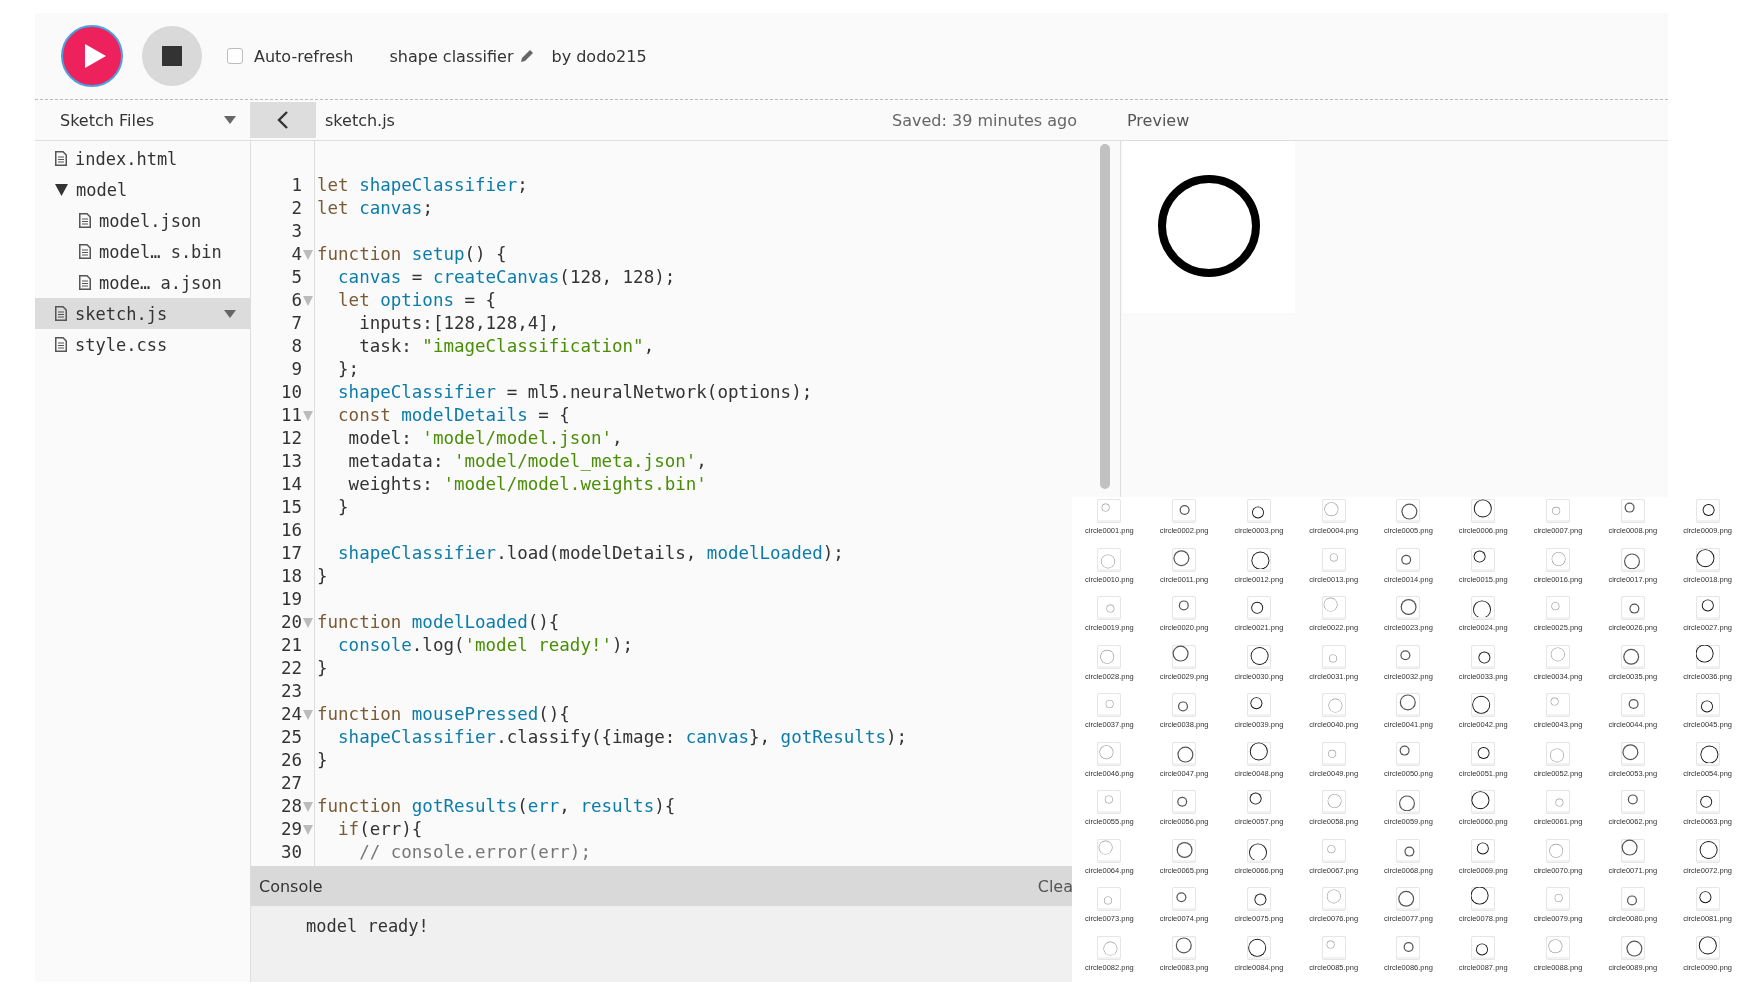  I want to click on folder-item: model, so click(142, 189).